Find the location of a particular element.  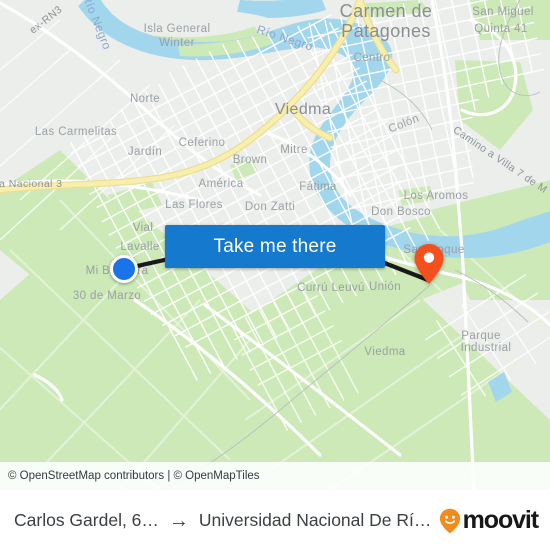

destination-marker is located at coordinates (429, 264).